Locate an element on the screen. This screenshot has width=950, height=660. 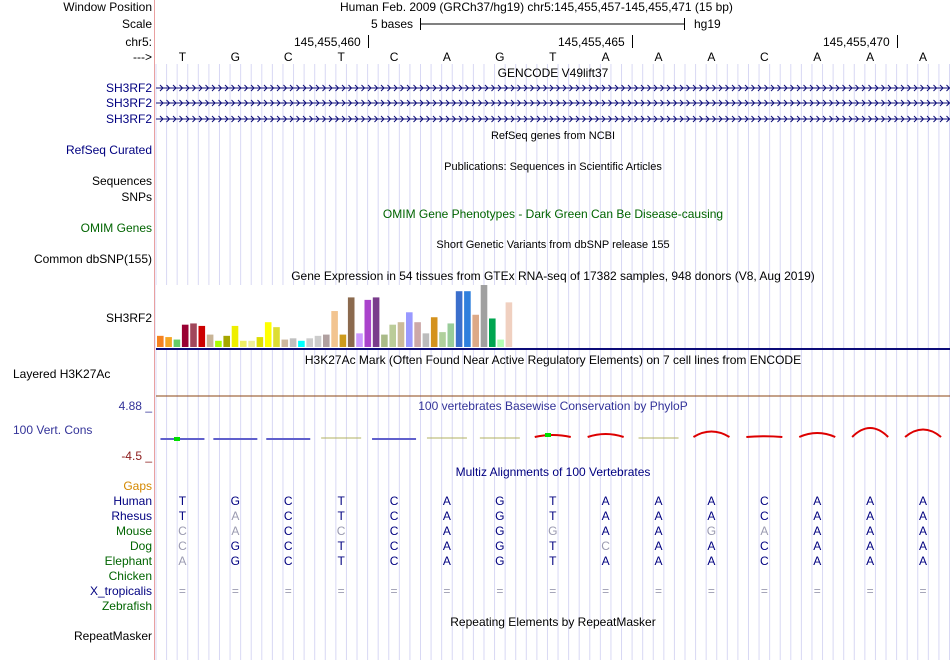
refseq-track-title: RefSeq genes from NCBI is located at coordinates (553, 136).